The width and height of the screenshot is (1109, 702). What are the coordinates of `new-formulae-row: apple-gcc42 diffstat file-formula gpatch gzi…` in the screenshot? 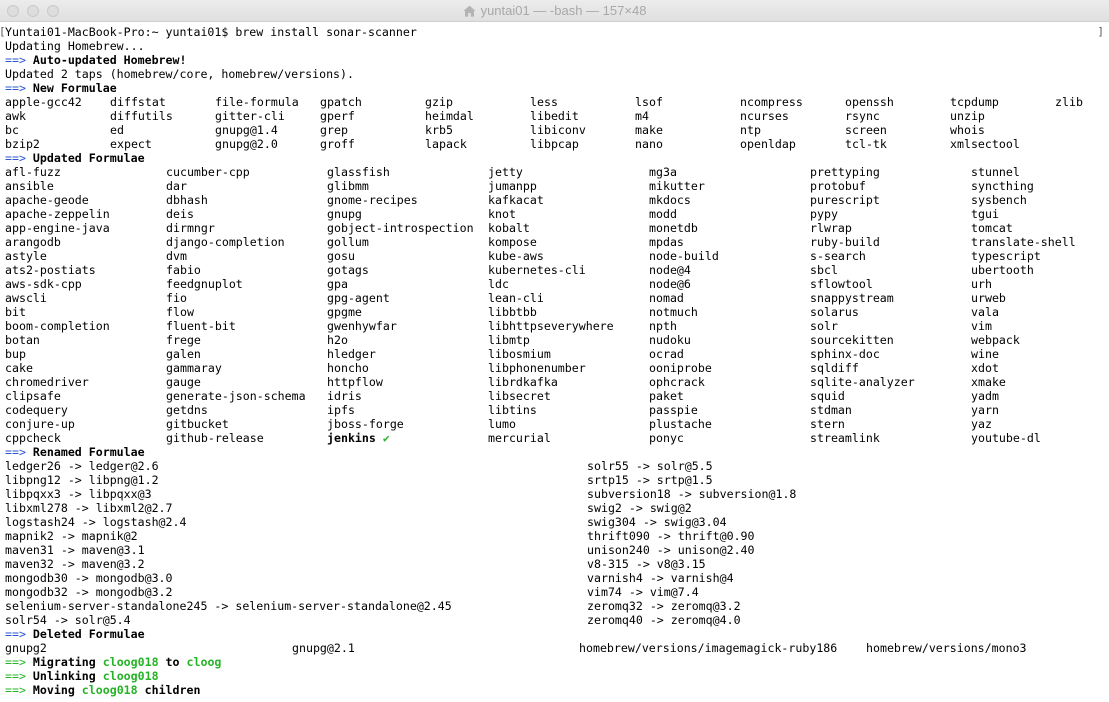 It's located at (557, 102).